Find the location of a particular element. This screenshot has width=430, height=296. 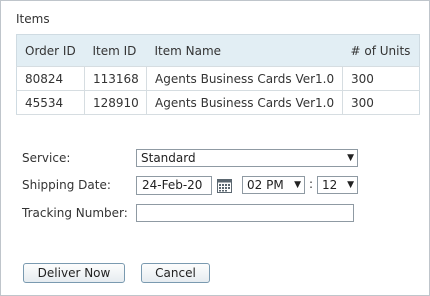

shipping-date-label: Shipping Date: is located at coordinates (66, 185).